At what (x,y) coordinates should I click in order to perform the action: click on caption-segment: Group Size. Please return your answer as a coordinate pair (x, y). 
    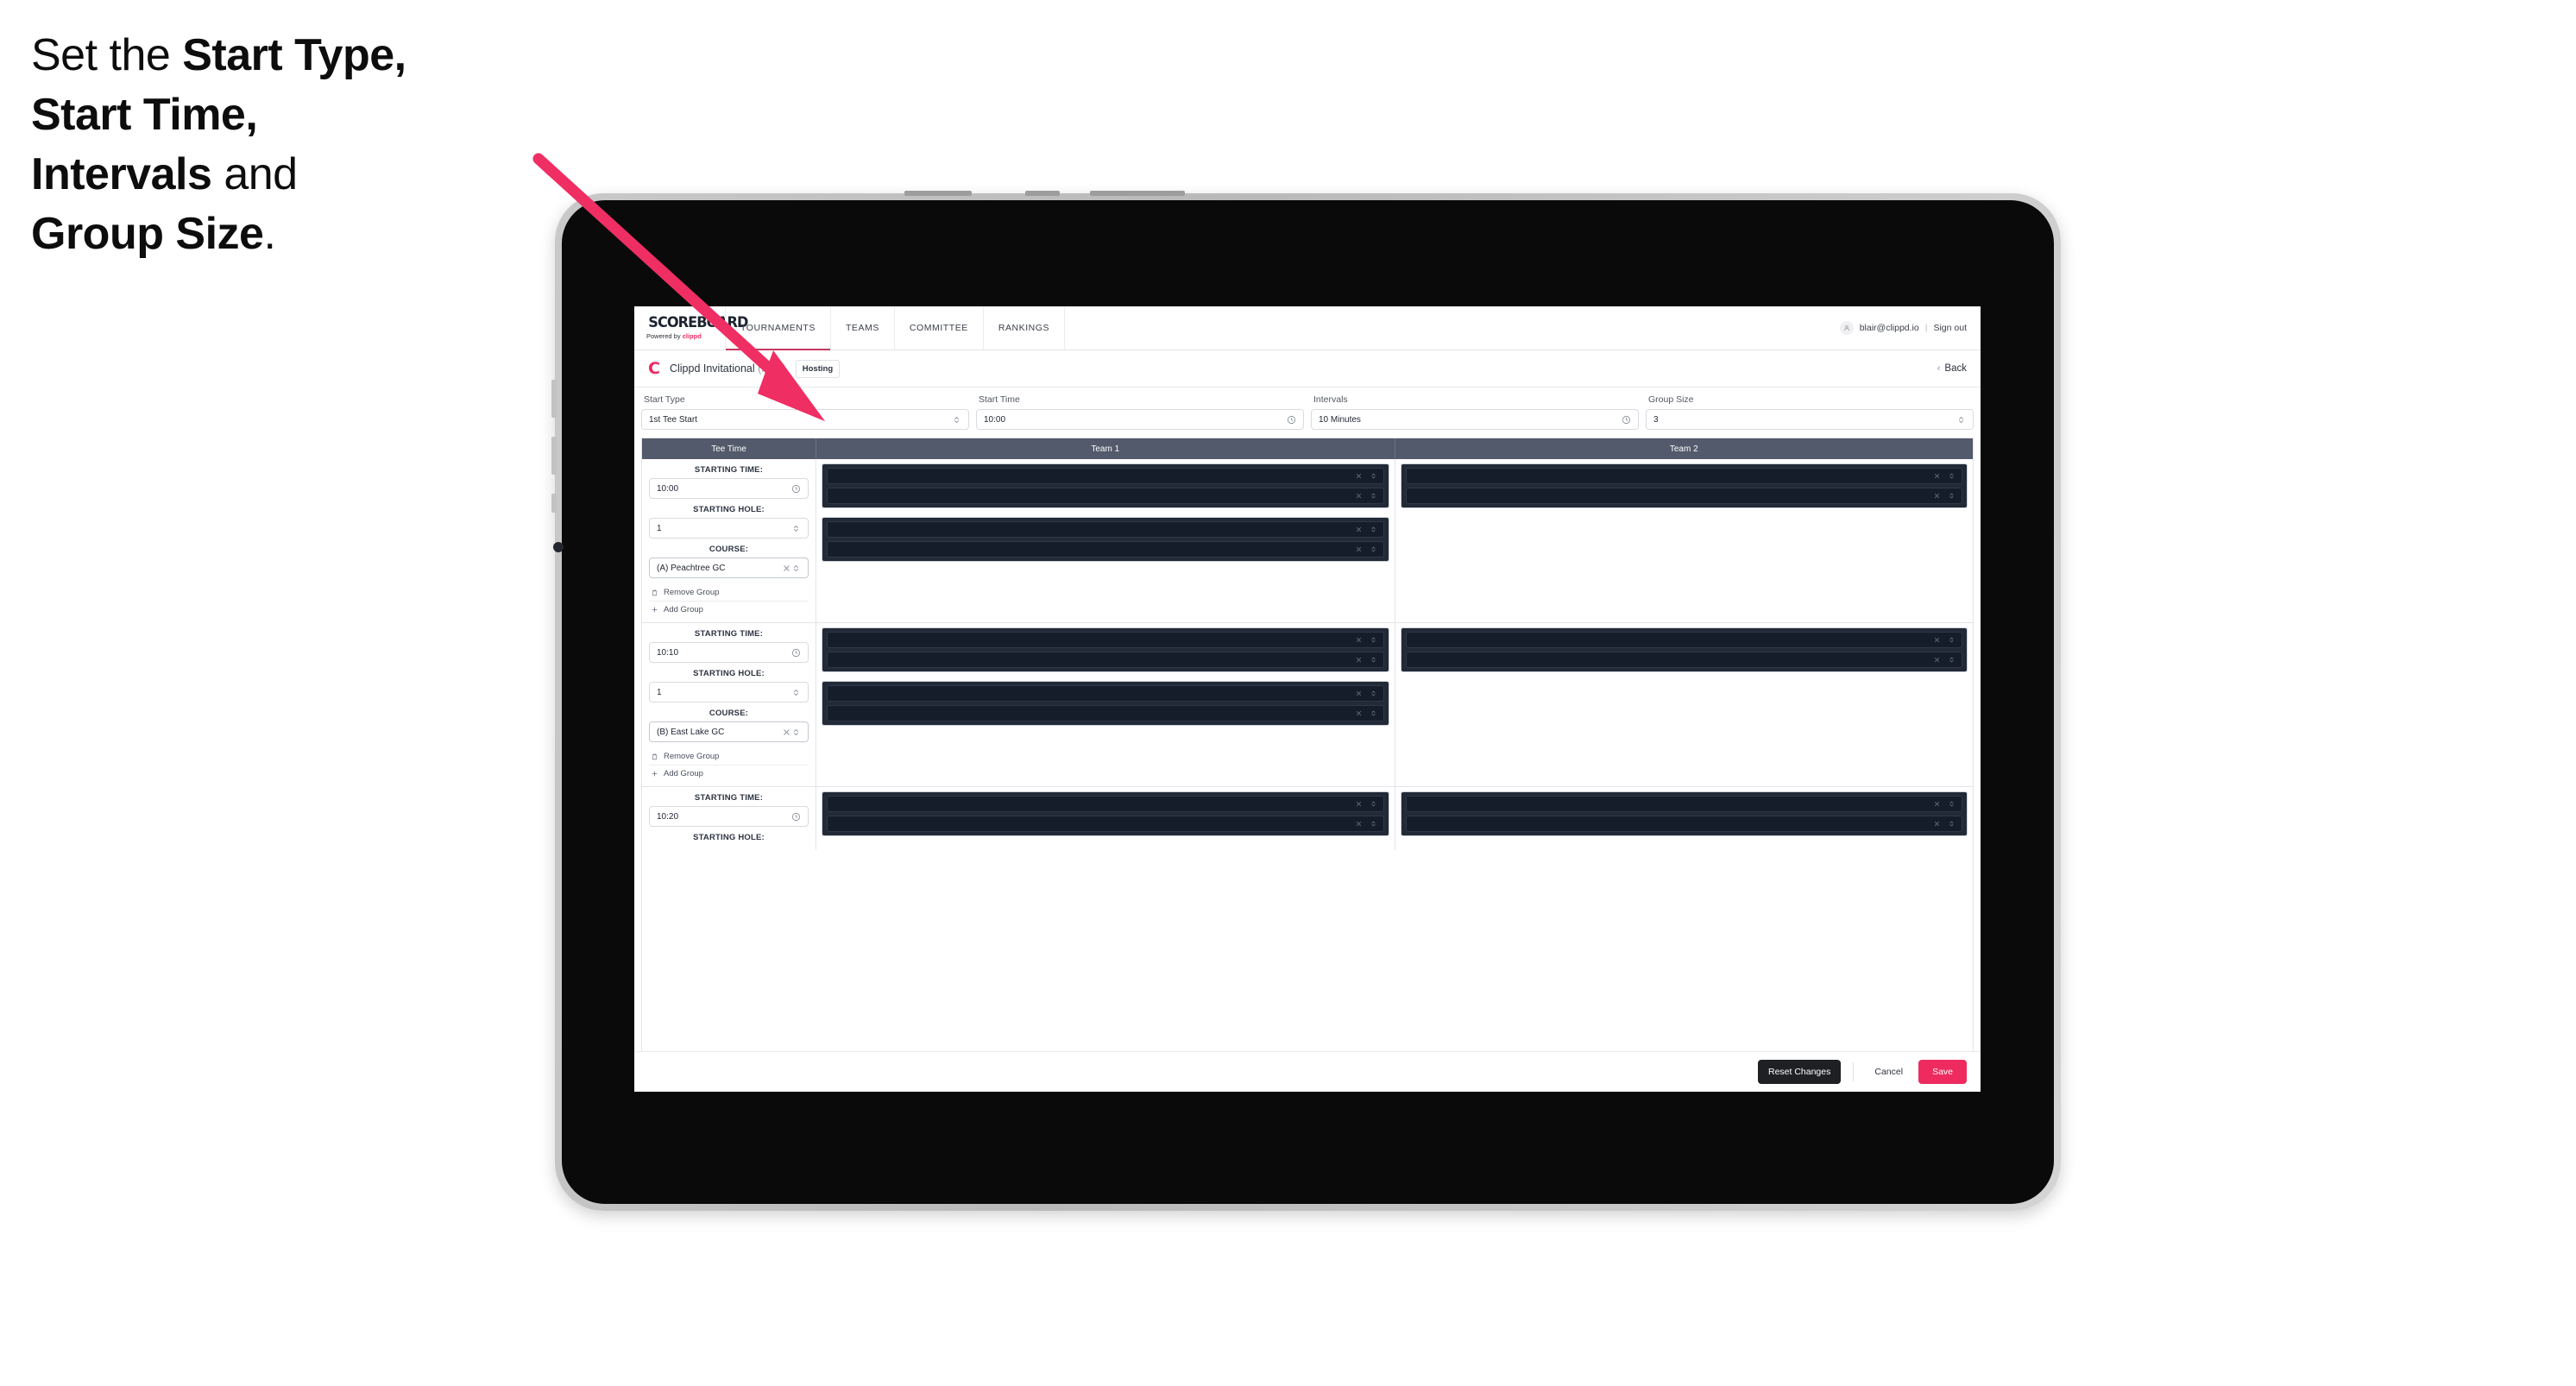
    Looking at the image, I should click on (148, 234).